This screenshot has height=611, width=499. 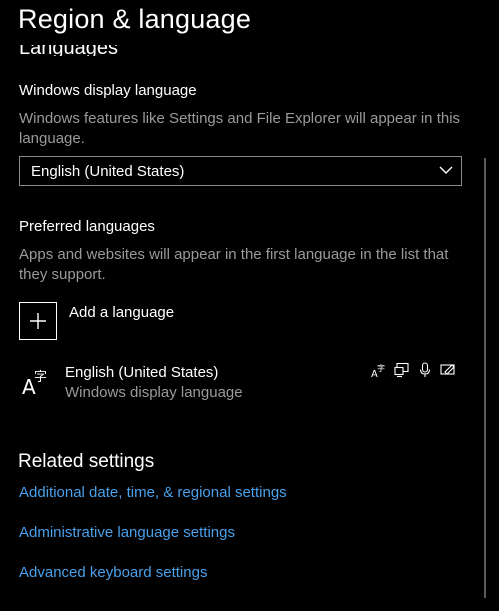 What do you see at coordinates (87, 226) in the screenshot?
I see `preferred-languages-label: Preferred languages` at bounding box center [87, 226].